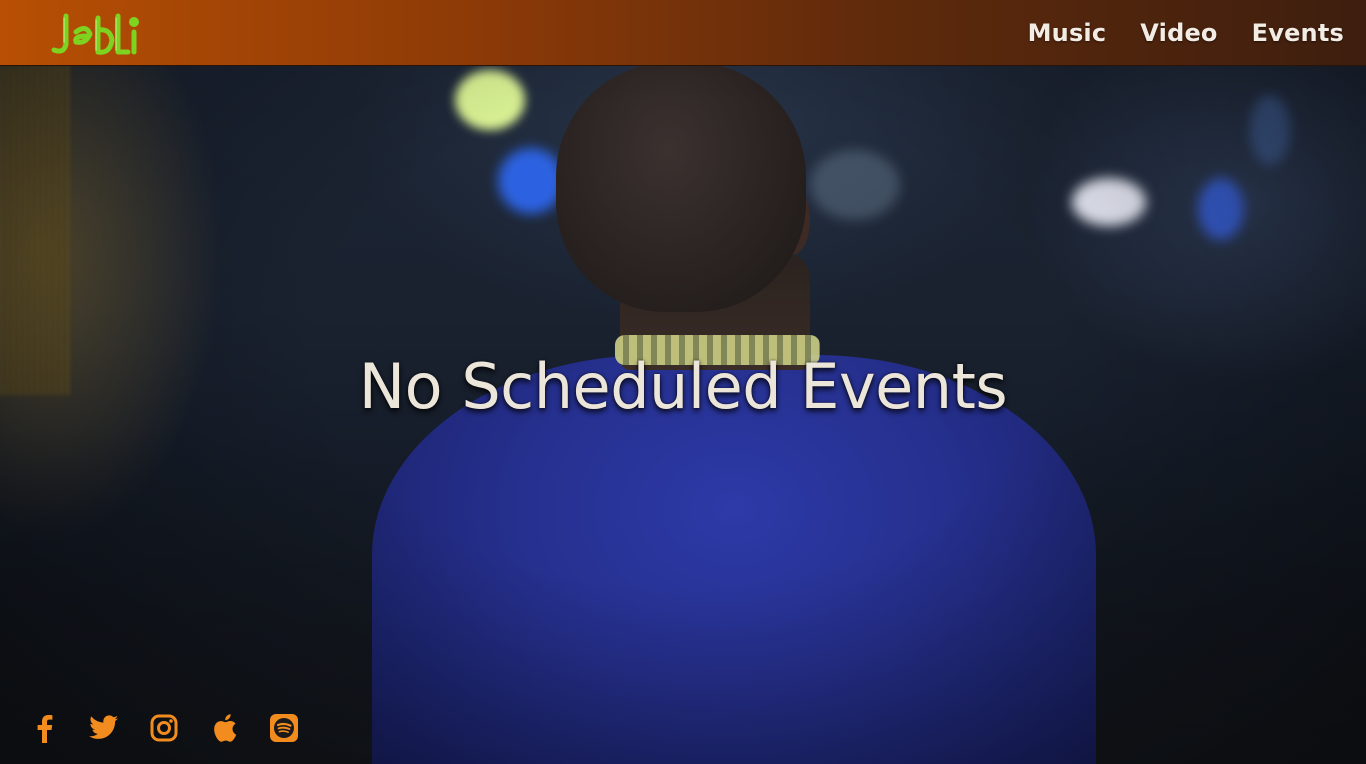  I want to click on logo-graffiti, so click(95, 34).